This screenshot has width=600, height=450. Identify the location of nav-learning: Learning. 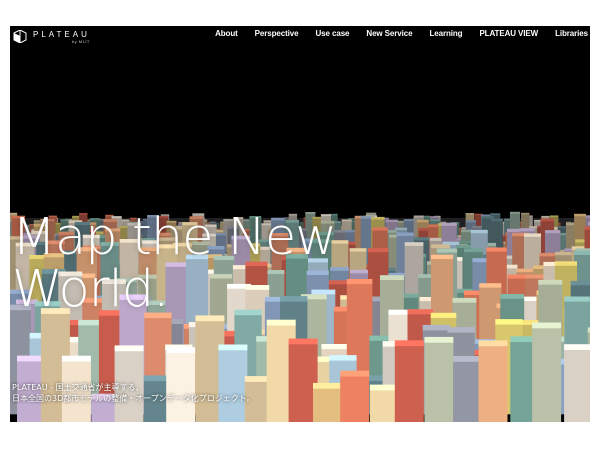
(445, 33).